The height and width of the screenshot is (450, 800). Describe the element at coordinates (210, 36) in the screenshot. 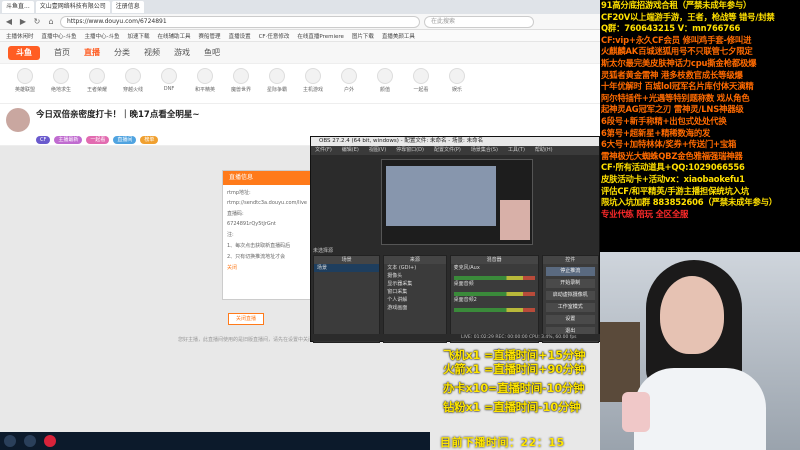

I see `bookmark-item: 赛船管理` at that location.